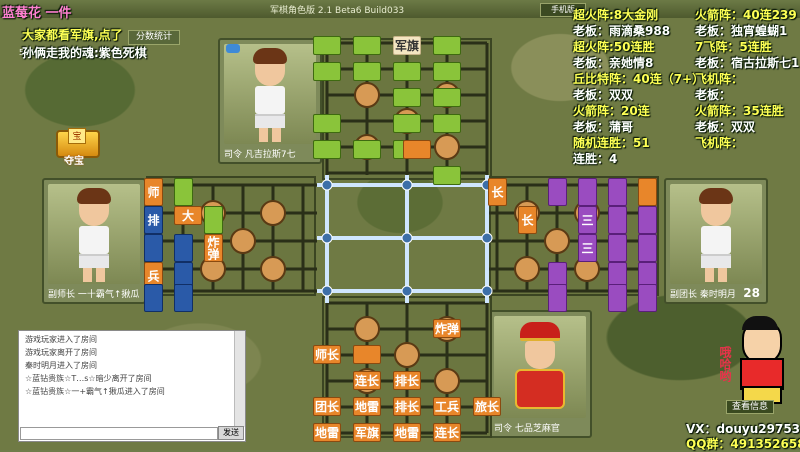 Image resolution: width=800 pixels, height=452 pixels. What do you see at coordinates (614, 47) in the screenshot?
I see `overlay-right-line: 超火阵:50连胜` at bounding box center [614, 47].